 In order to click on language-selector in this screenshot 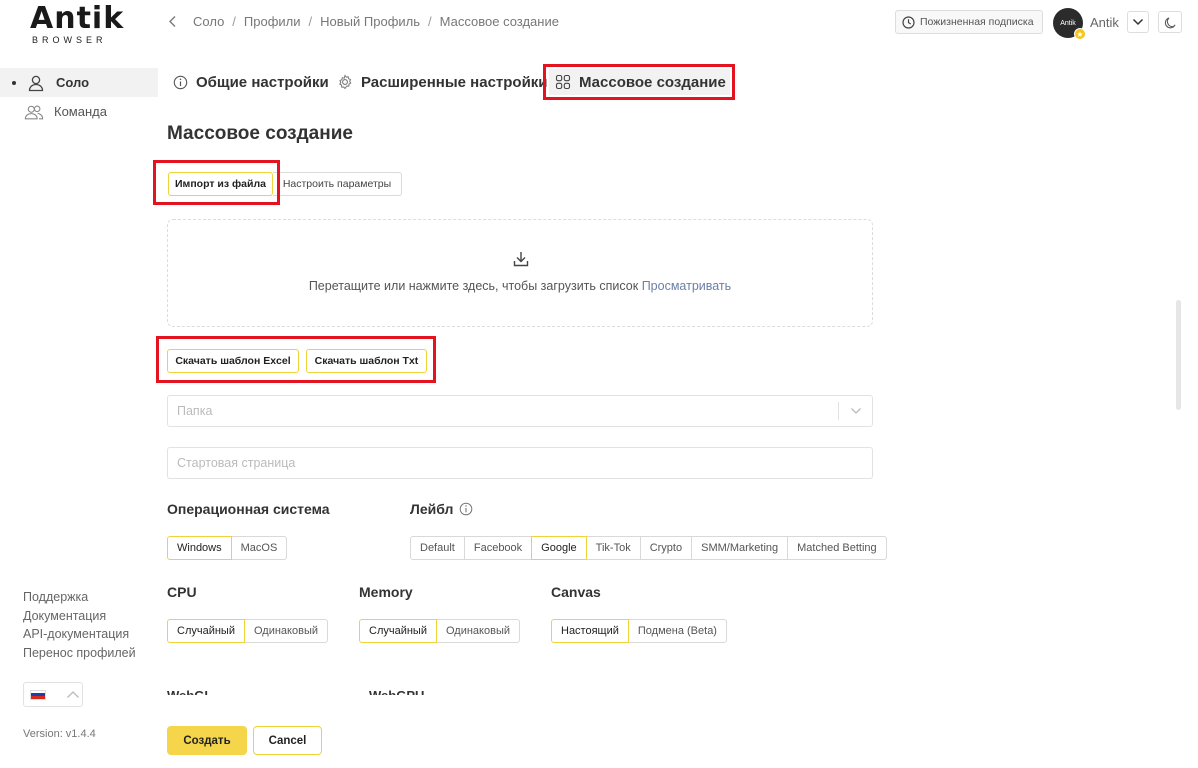, I will do `click(53, 694)`.